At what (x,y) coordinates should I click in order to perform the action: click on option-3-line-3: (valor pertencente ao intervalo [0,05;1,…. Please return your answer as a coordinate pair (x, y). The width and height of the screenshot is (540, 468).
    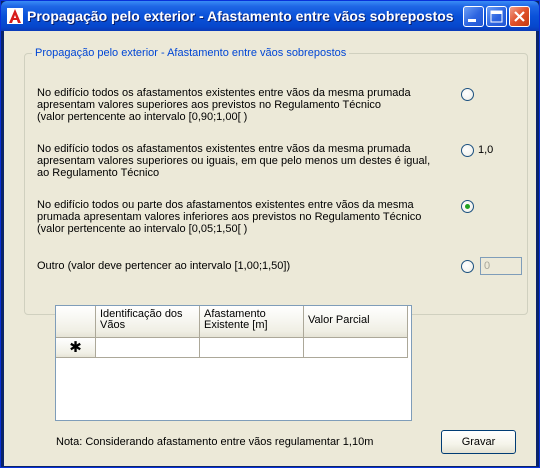
    Looking at the image, I should click on (142, 229).